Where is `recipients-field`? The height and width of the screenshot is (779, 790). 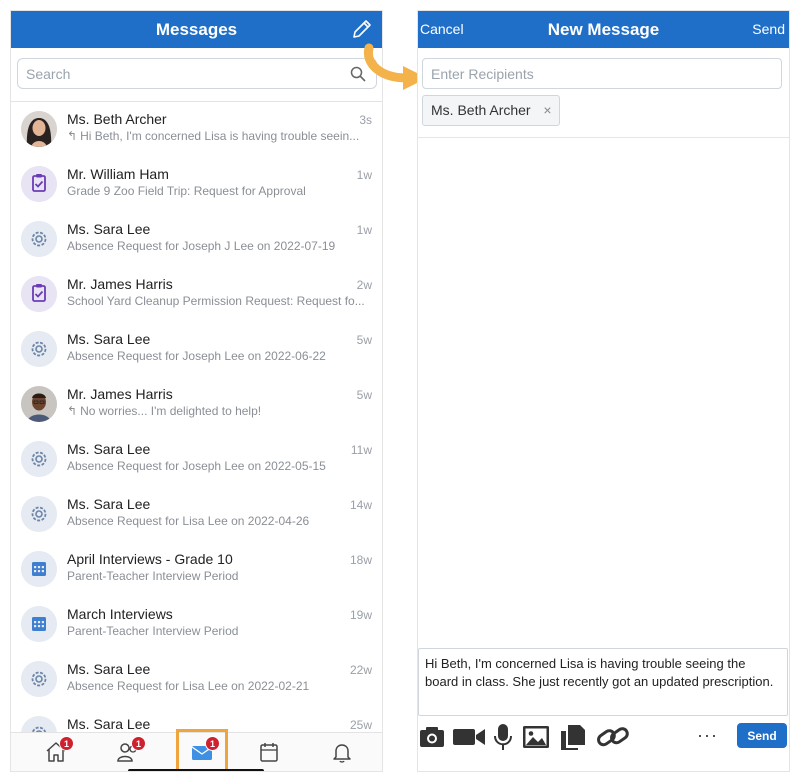 recipients-field is located at coordinates (602, 73).